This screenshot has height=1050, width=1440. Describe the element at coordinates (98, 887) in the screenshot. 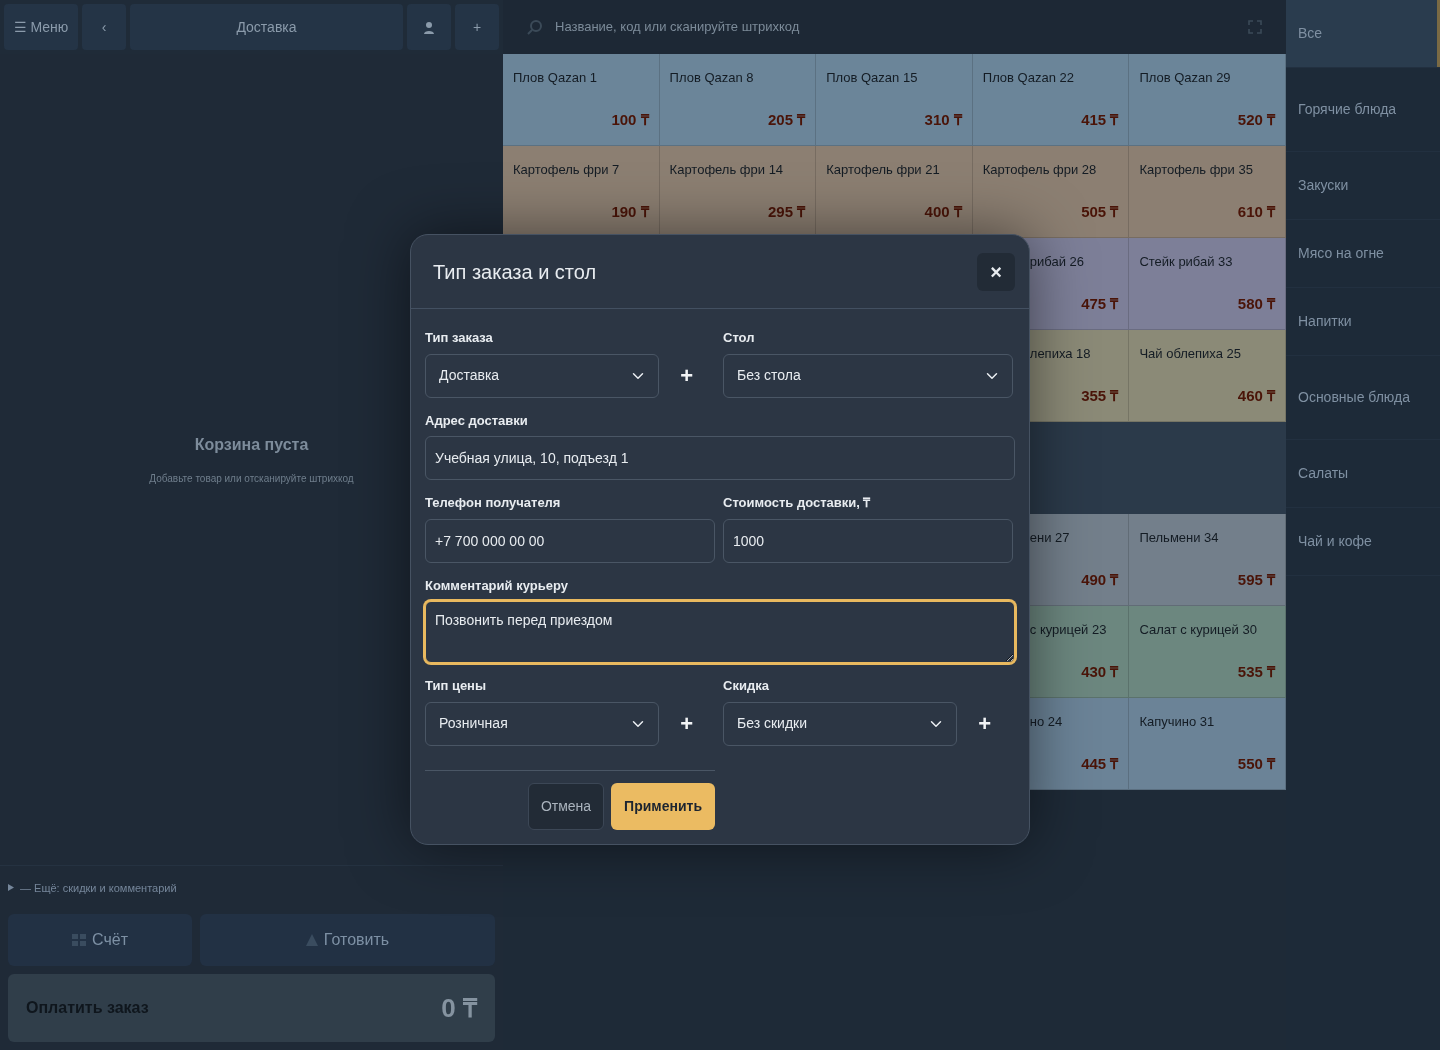

I see `more-options-toggle: — Ещё: скидки и комментарий` at that location.